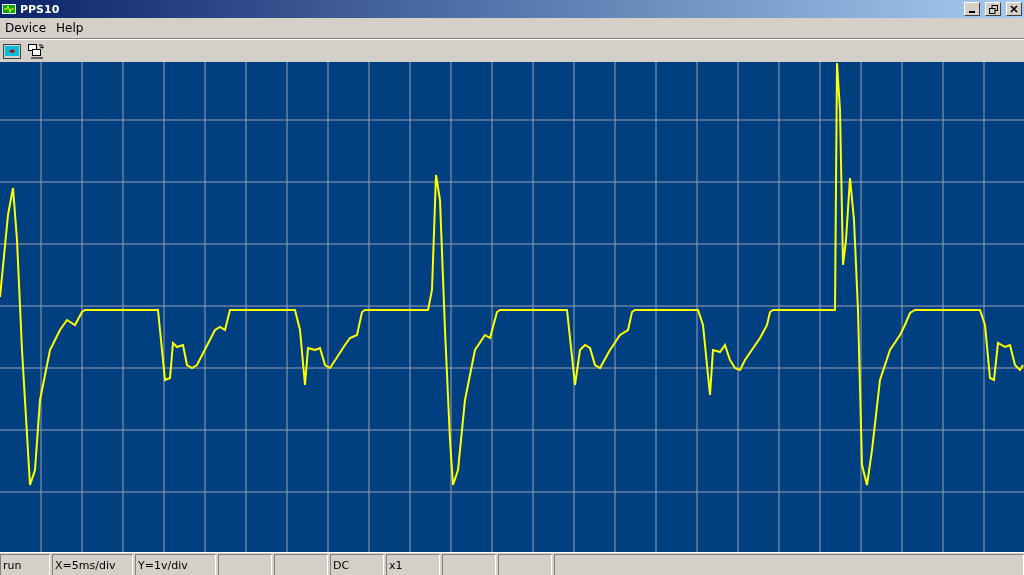  I want to click on status-panel: run, so click(25, 564).